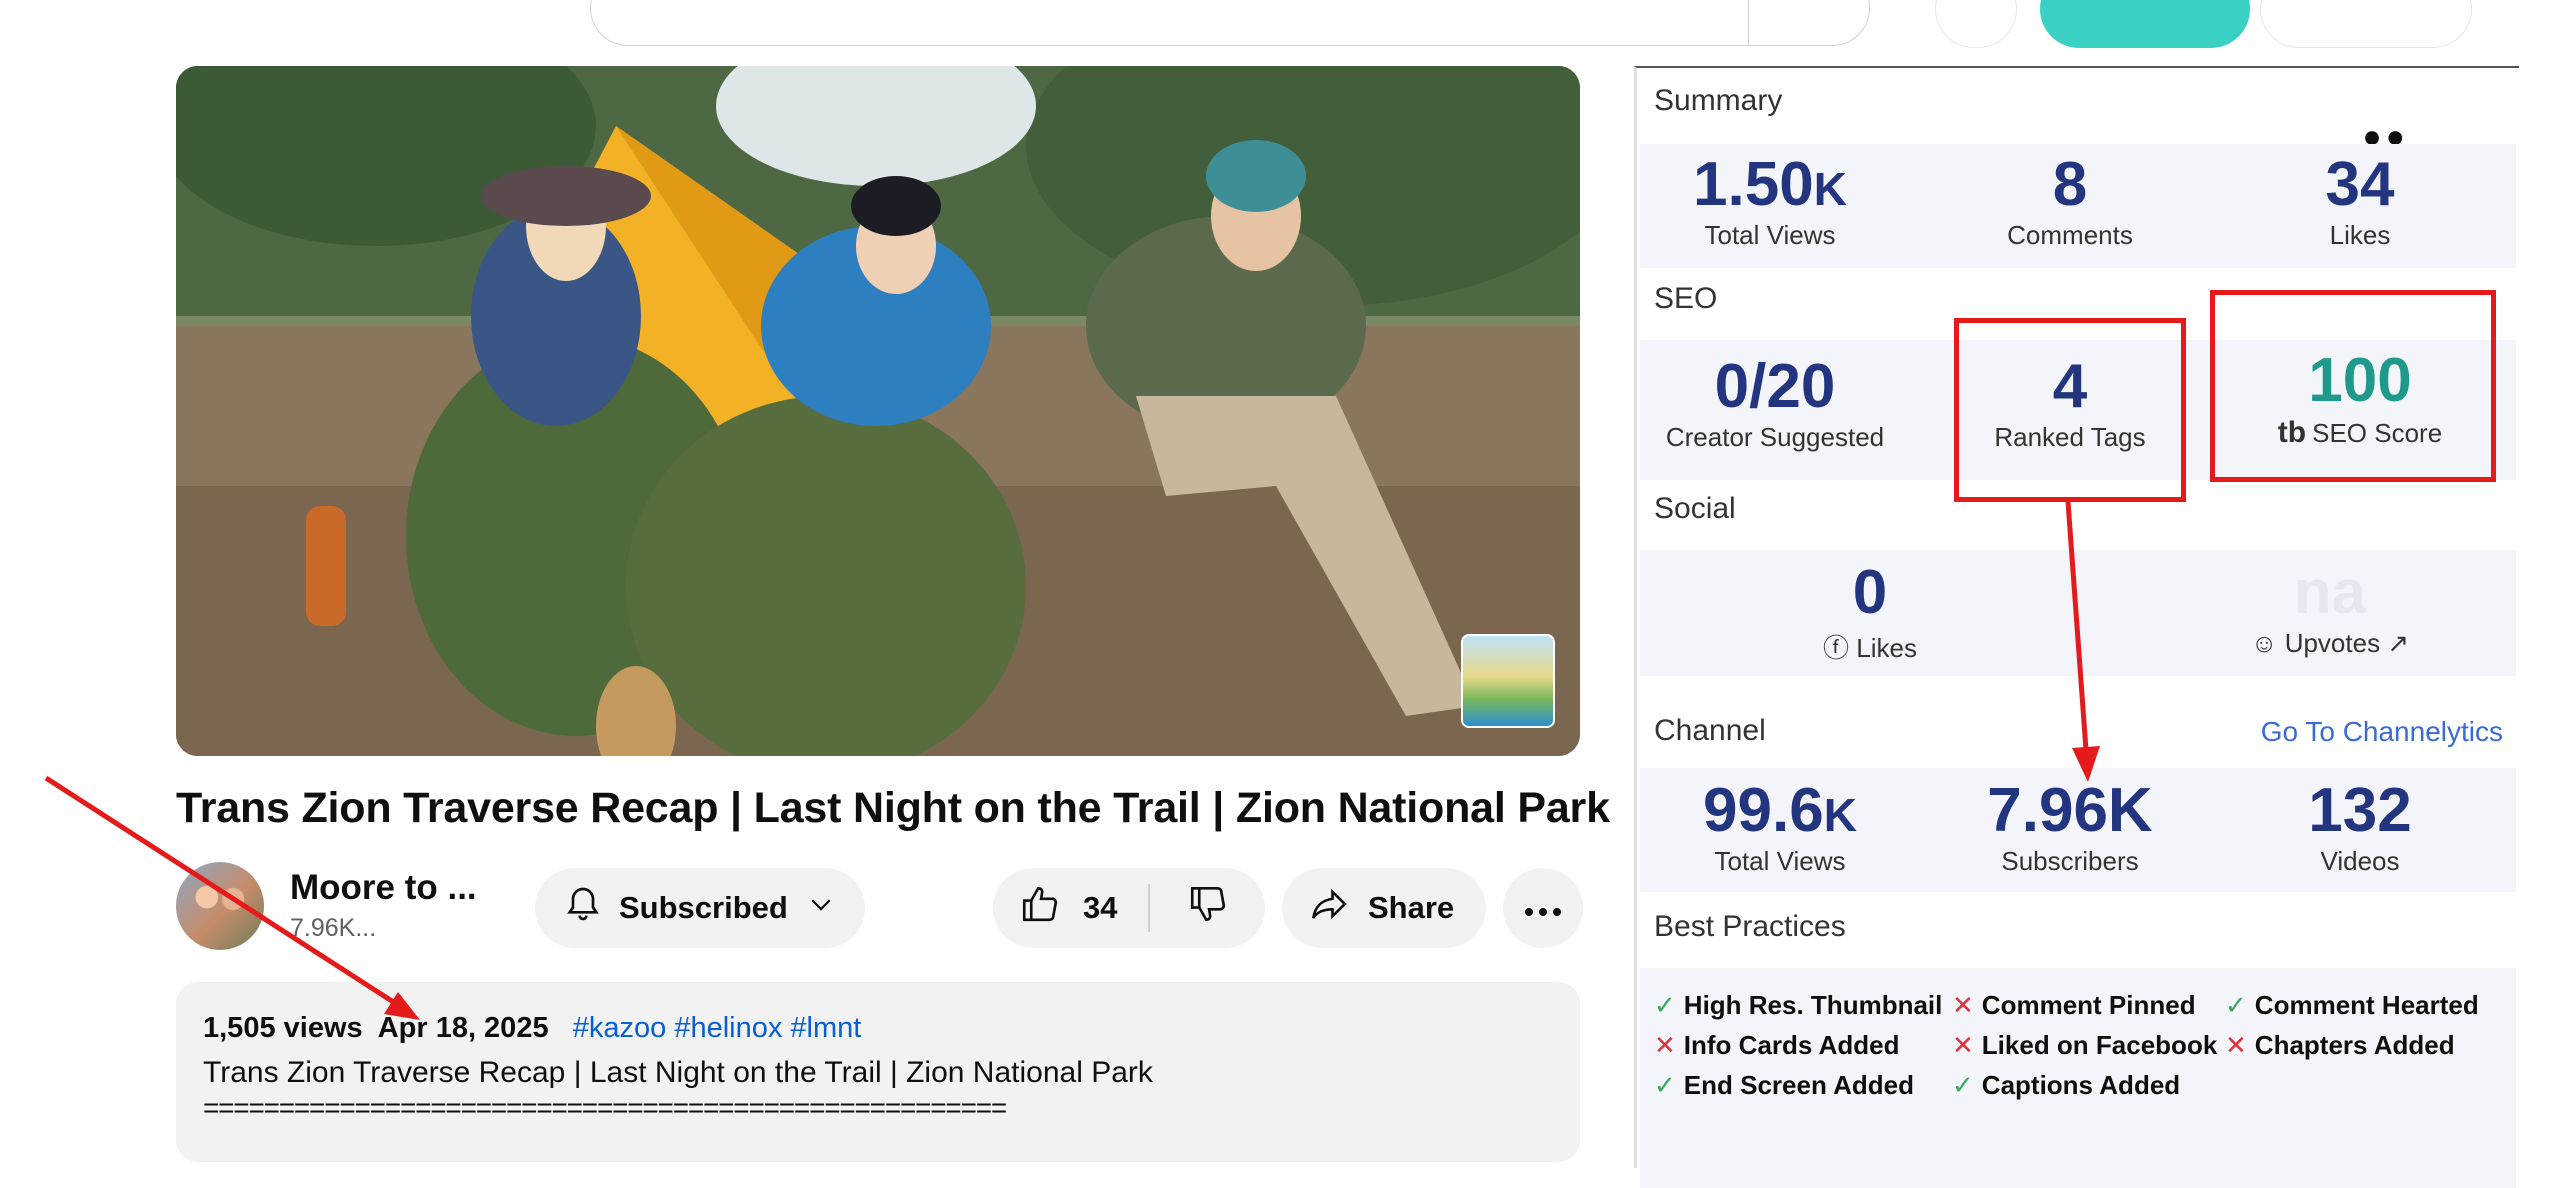  Describe the element at coordinates (1753, 184) in the screenshot. I see `summary-total-views-value: 1.50` at that location.